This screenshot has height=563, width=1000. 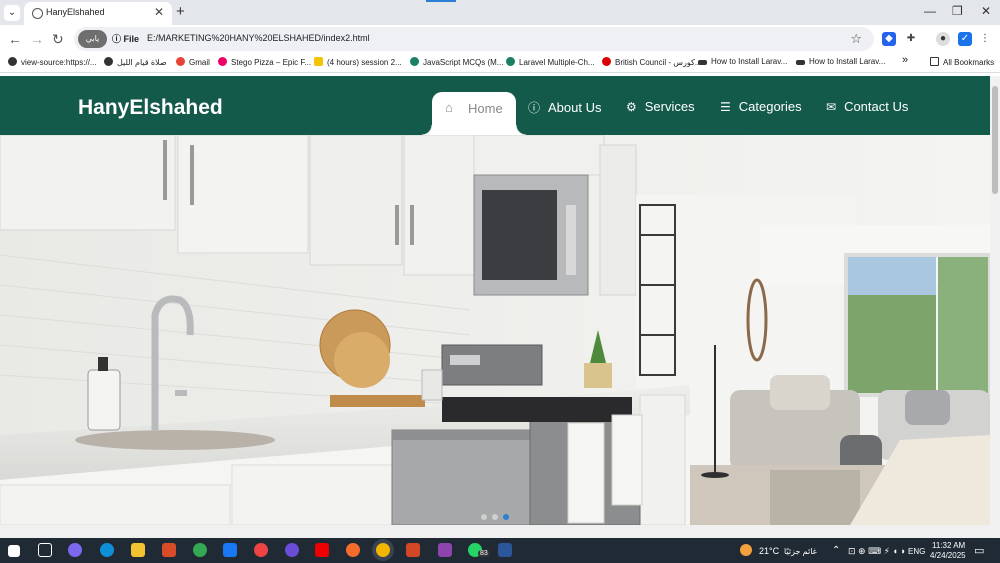 I want to click on nav-contact: ✉ Contact Us, so click(x=867, y=106).